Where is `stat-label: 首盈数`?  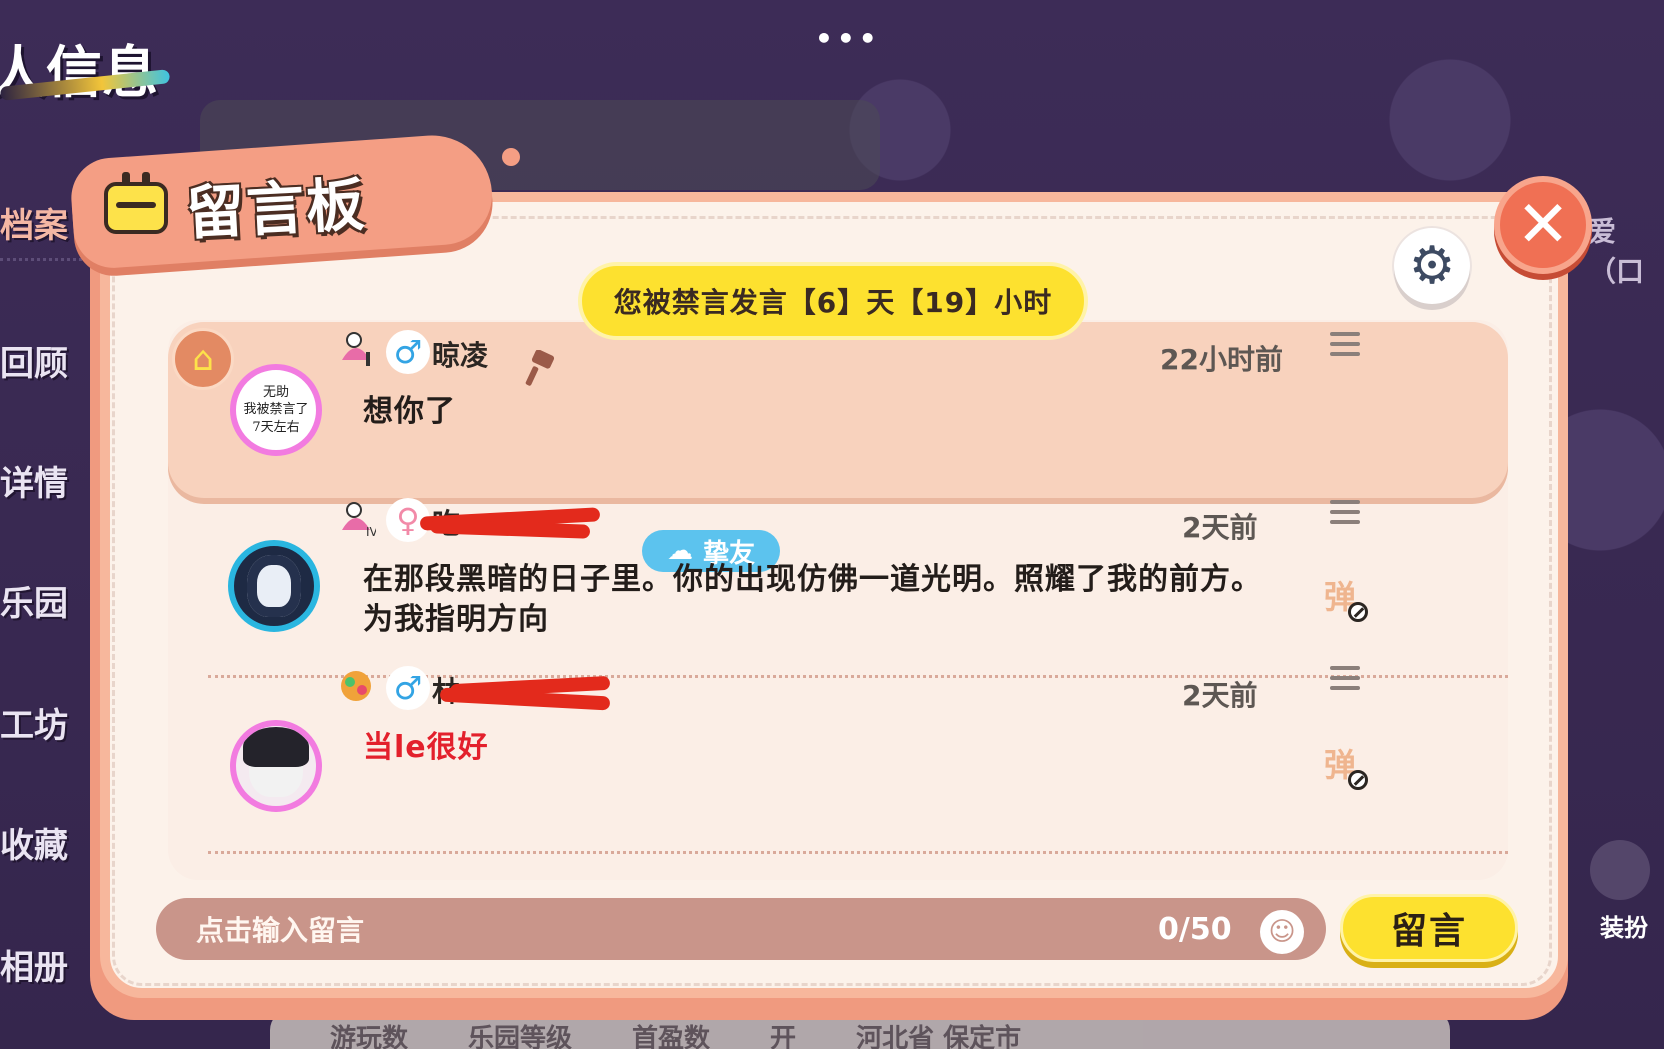 stat-label: 首盈数 is located at coordinates (671, 1036).